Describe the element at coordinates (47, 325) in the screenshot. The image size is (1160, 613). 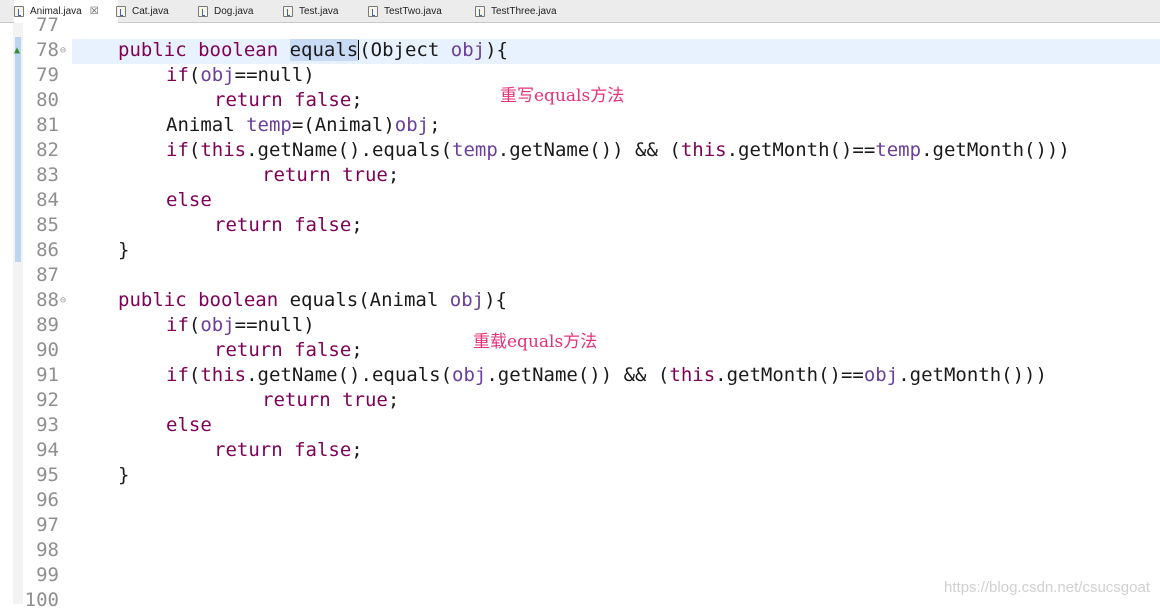
I see `line-number: 89` at that location.